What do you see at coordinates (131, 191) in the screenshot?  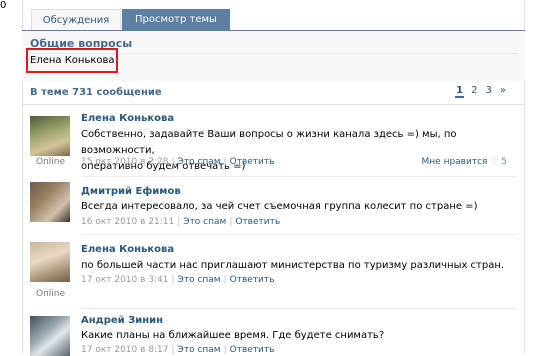 I see `post-author: Дмитрий Ефимов` at bounding box center [131, 191].